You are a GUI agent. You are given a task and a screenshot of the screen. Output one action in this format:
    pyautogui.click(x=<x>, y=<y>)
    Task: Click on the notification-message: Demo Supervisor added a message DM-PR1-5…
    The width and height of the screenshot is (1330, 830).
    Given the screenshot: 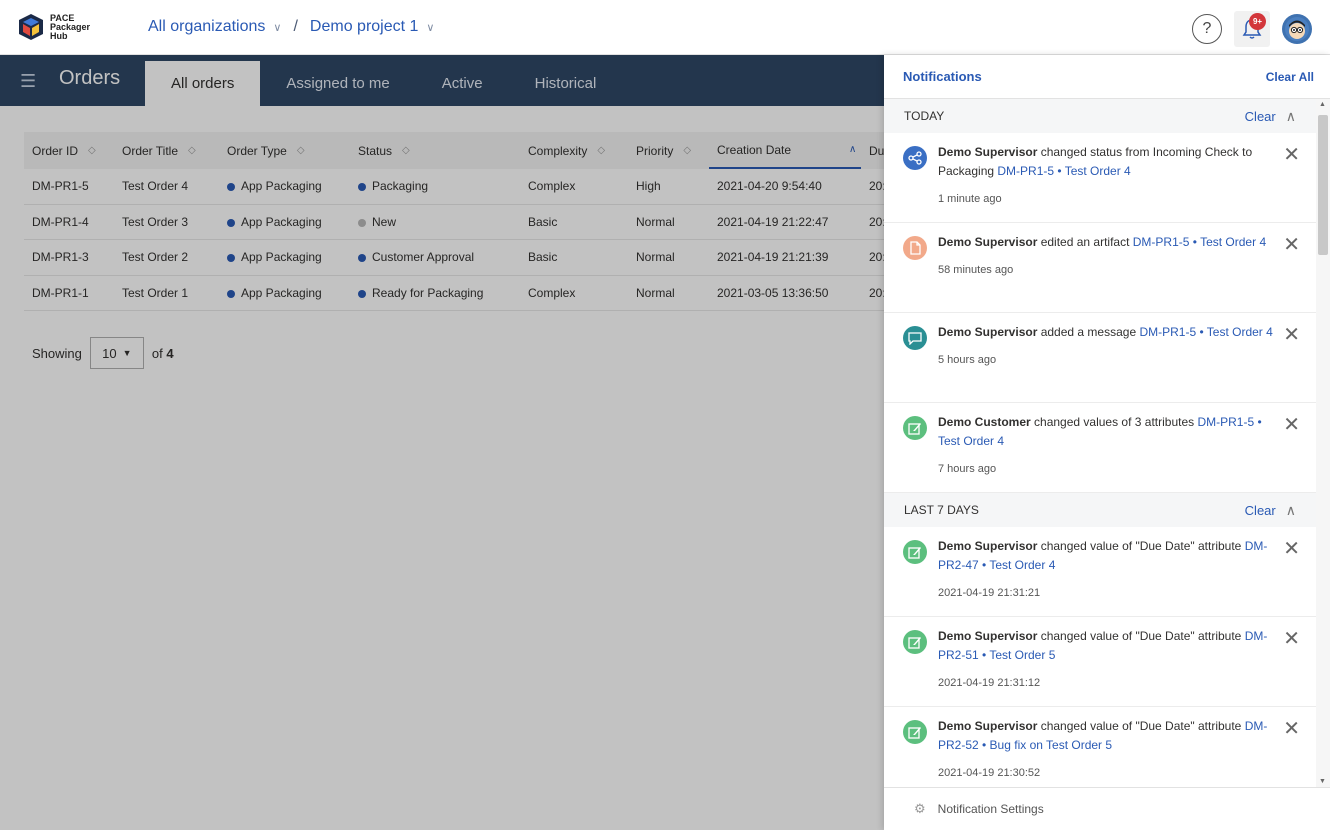 What is the action you would take?
    pyautogui.click(x=1106, y=332)
    